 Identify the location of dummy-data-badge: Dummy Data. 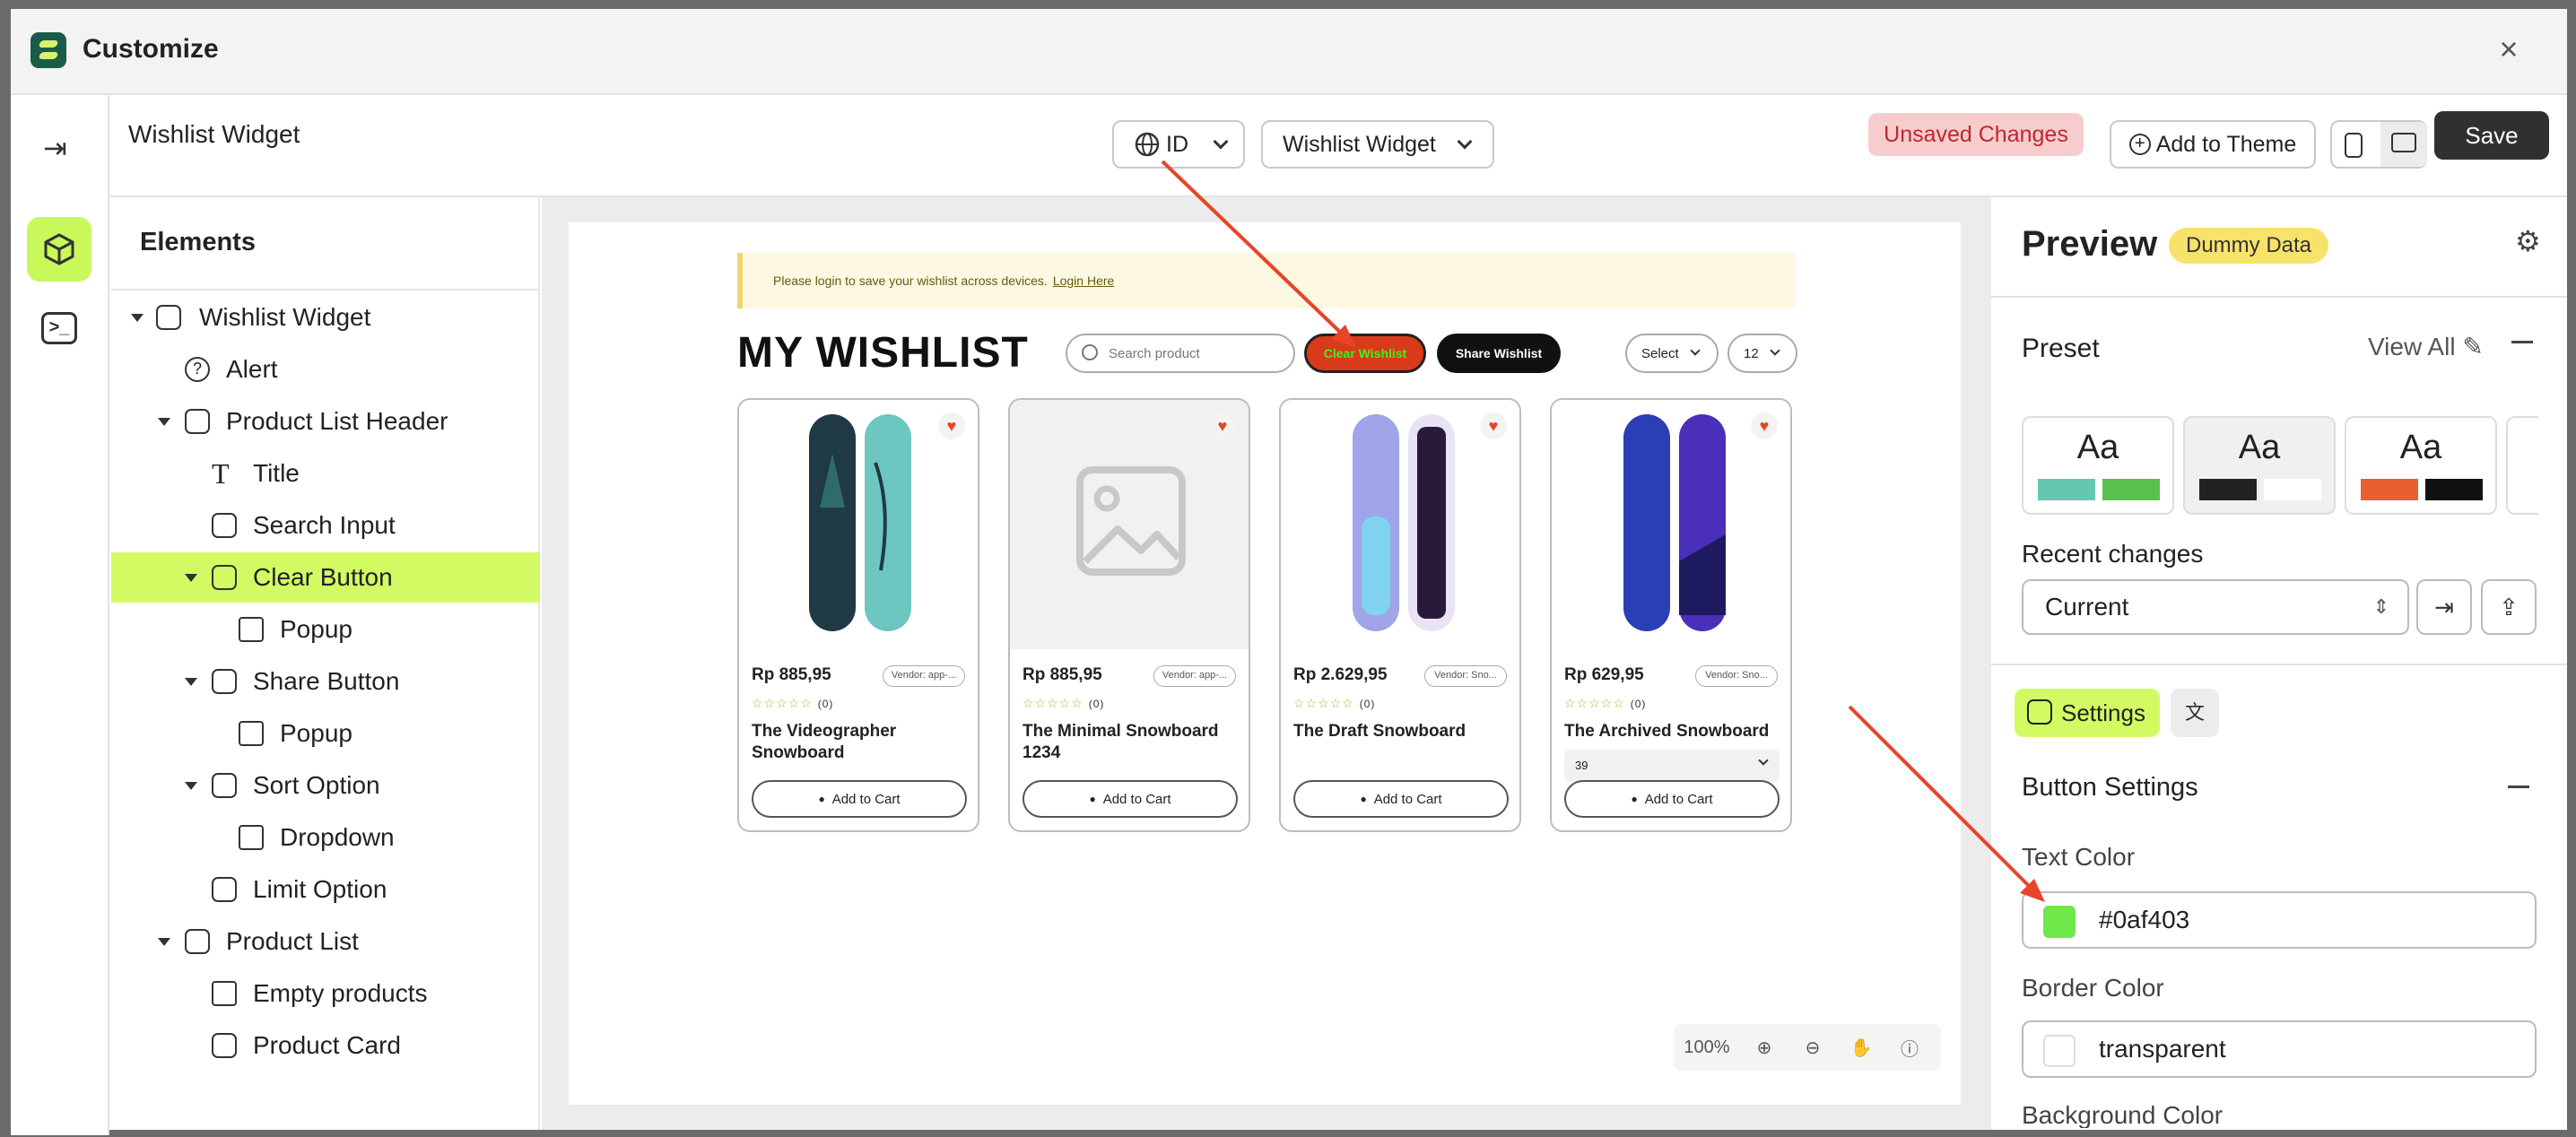
(2248, 246).